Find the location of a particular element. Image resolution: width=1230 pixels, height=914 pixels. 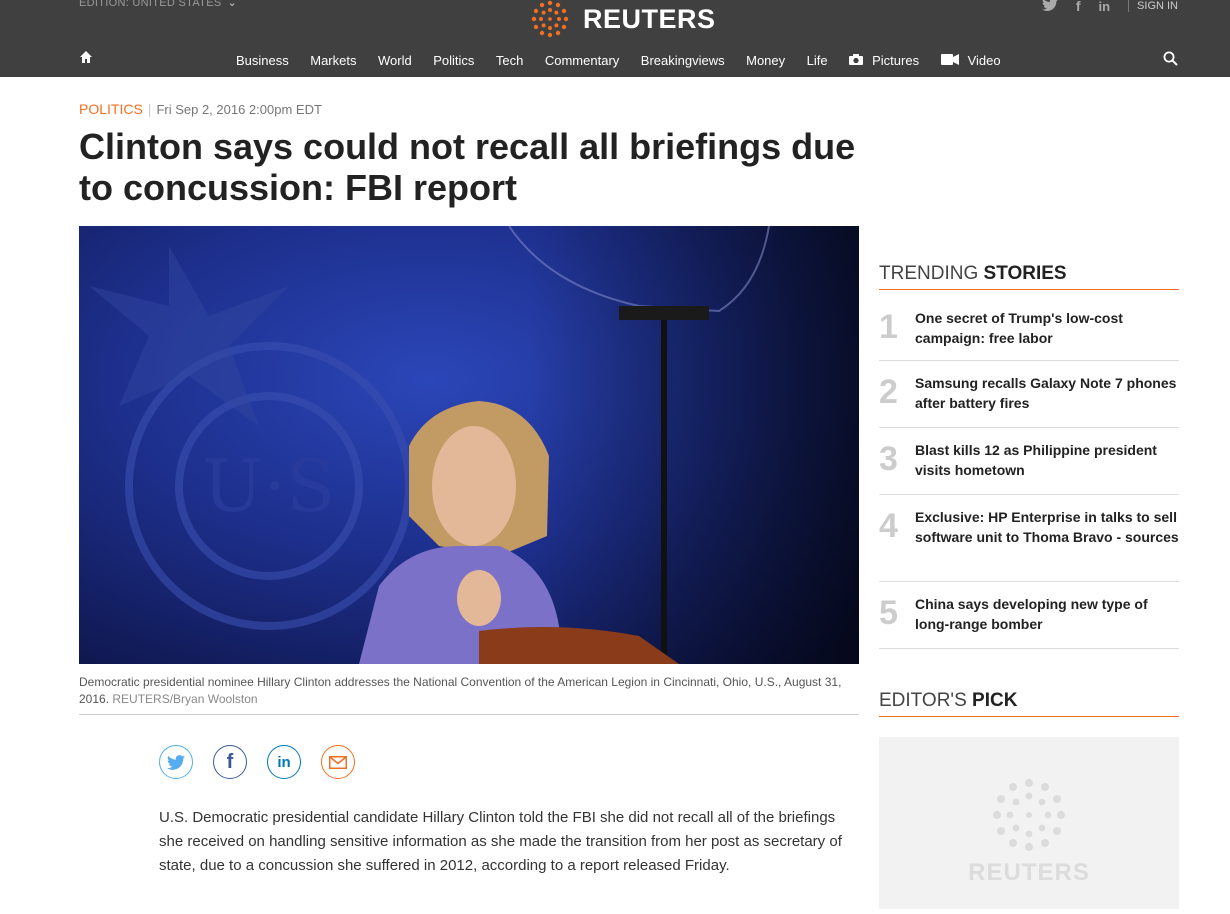

nav-item-label: Business is located at coordinates (262, 60).